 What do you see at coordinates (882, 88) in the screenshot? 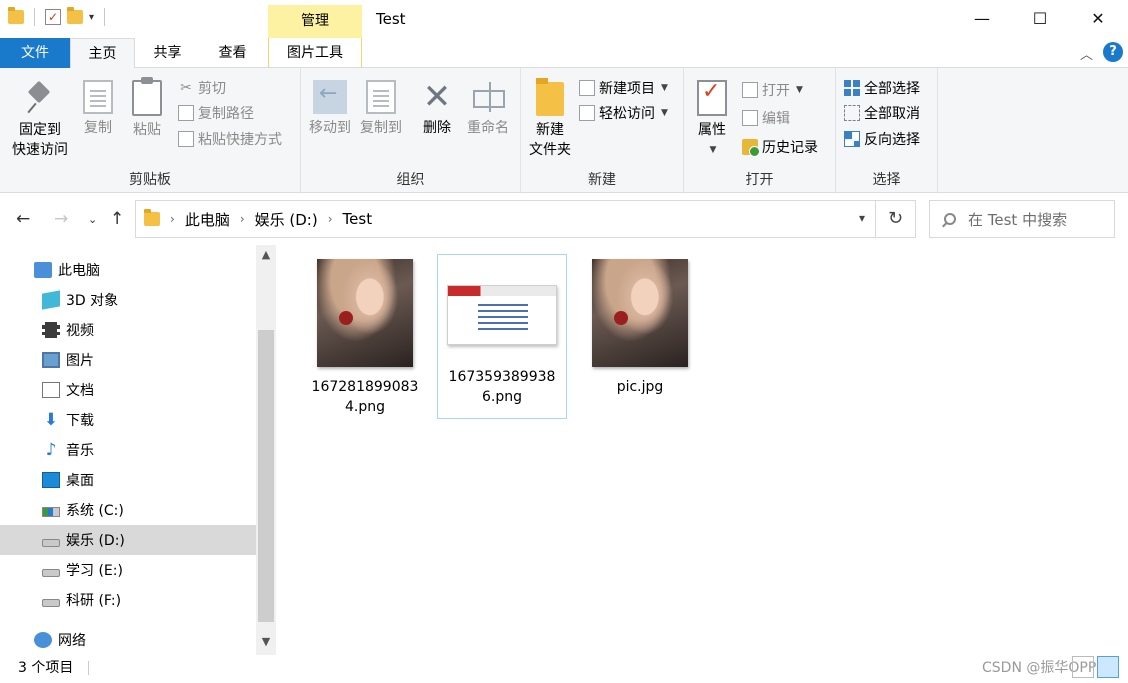
I see `select-all-button: 全部选择` at bounding box center [882, 88].